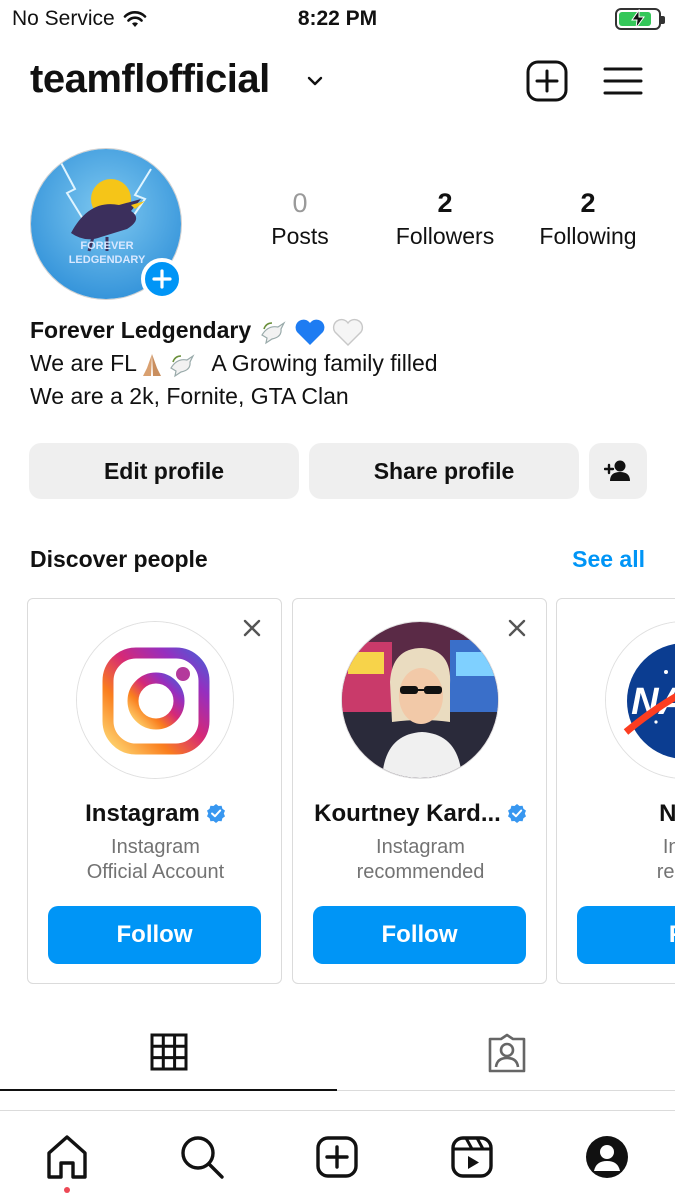 Image resolution: width=675 pixels, height=1200 pixels. I want to click on tab-tagged, so click(506, 1053).